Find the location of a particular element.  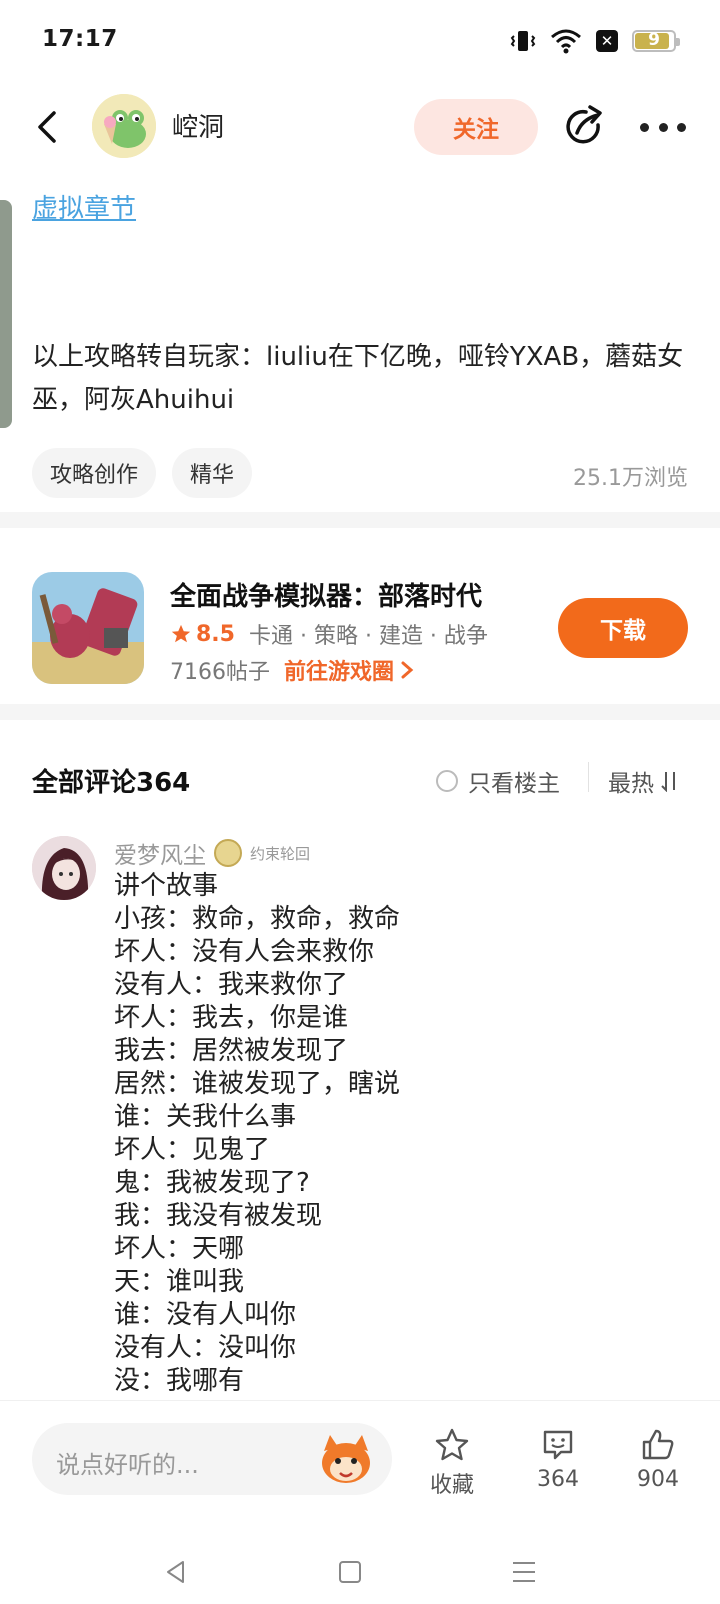

comment-line: 小孩：救命，救命，救命 is located at coordinates (257, 919).